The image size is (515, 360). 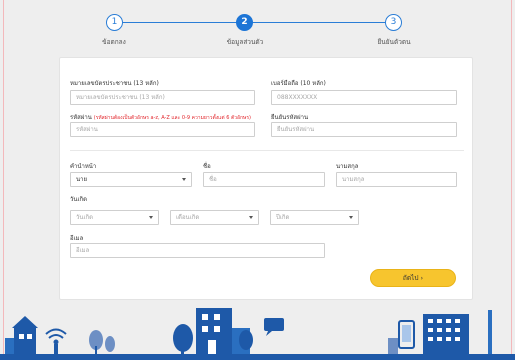 I want to click on title-label: คำนำหน้า, so click(x=83, y=166).